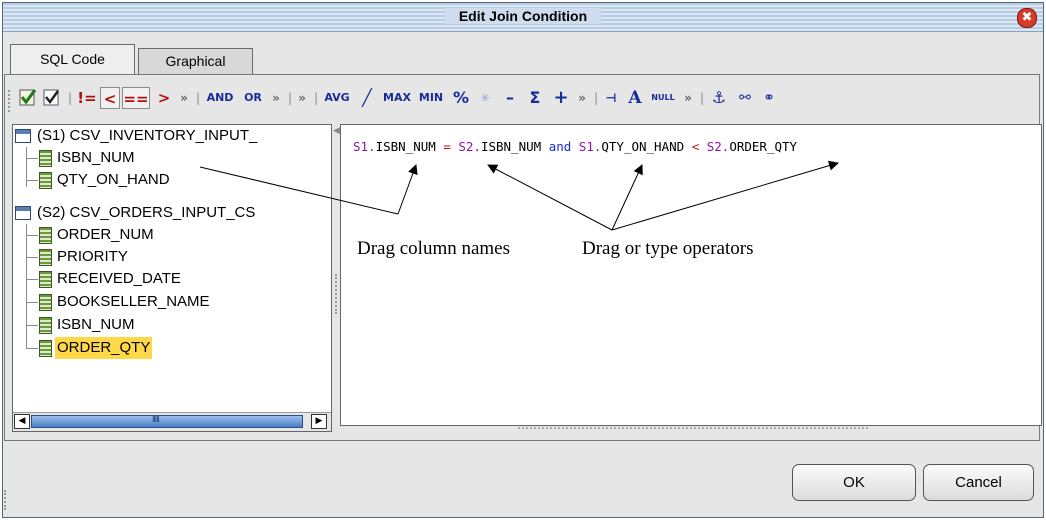  I want to click on multiply-asterisk-icon: ✳, so click(485, 98).